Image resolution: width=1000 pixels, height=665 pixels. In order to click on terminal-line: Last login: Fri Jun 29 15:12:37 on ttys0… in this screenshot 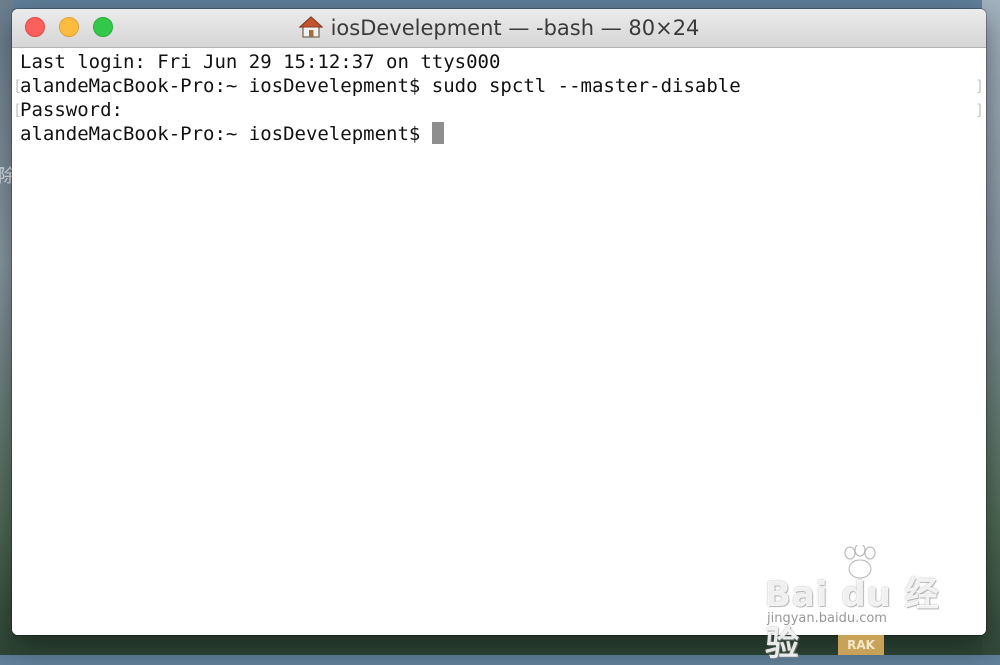, I will do `click(260, 62)`.